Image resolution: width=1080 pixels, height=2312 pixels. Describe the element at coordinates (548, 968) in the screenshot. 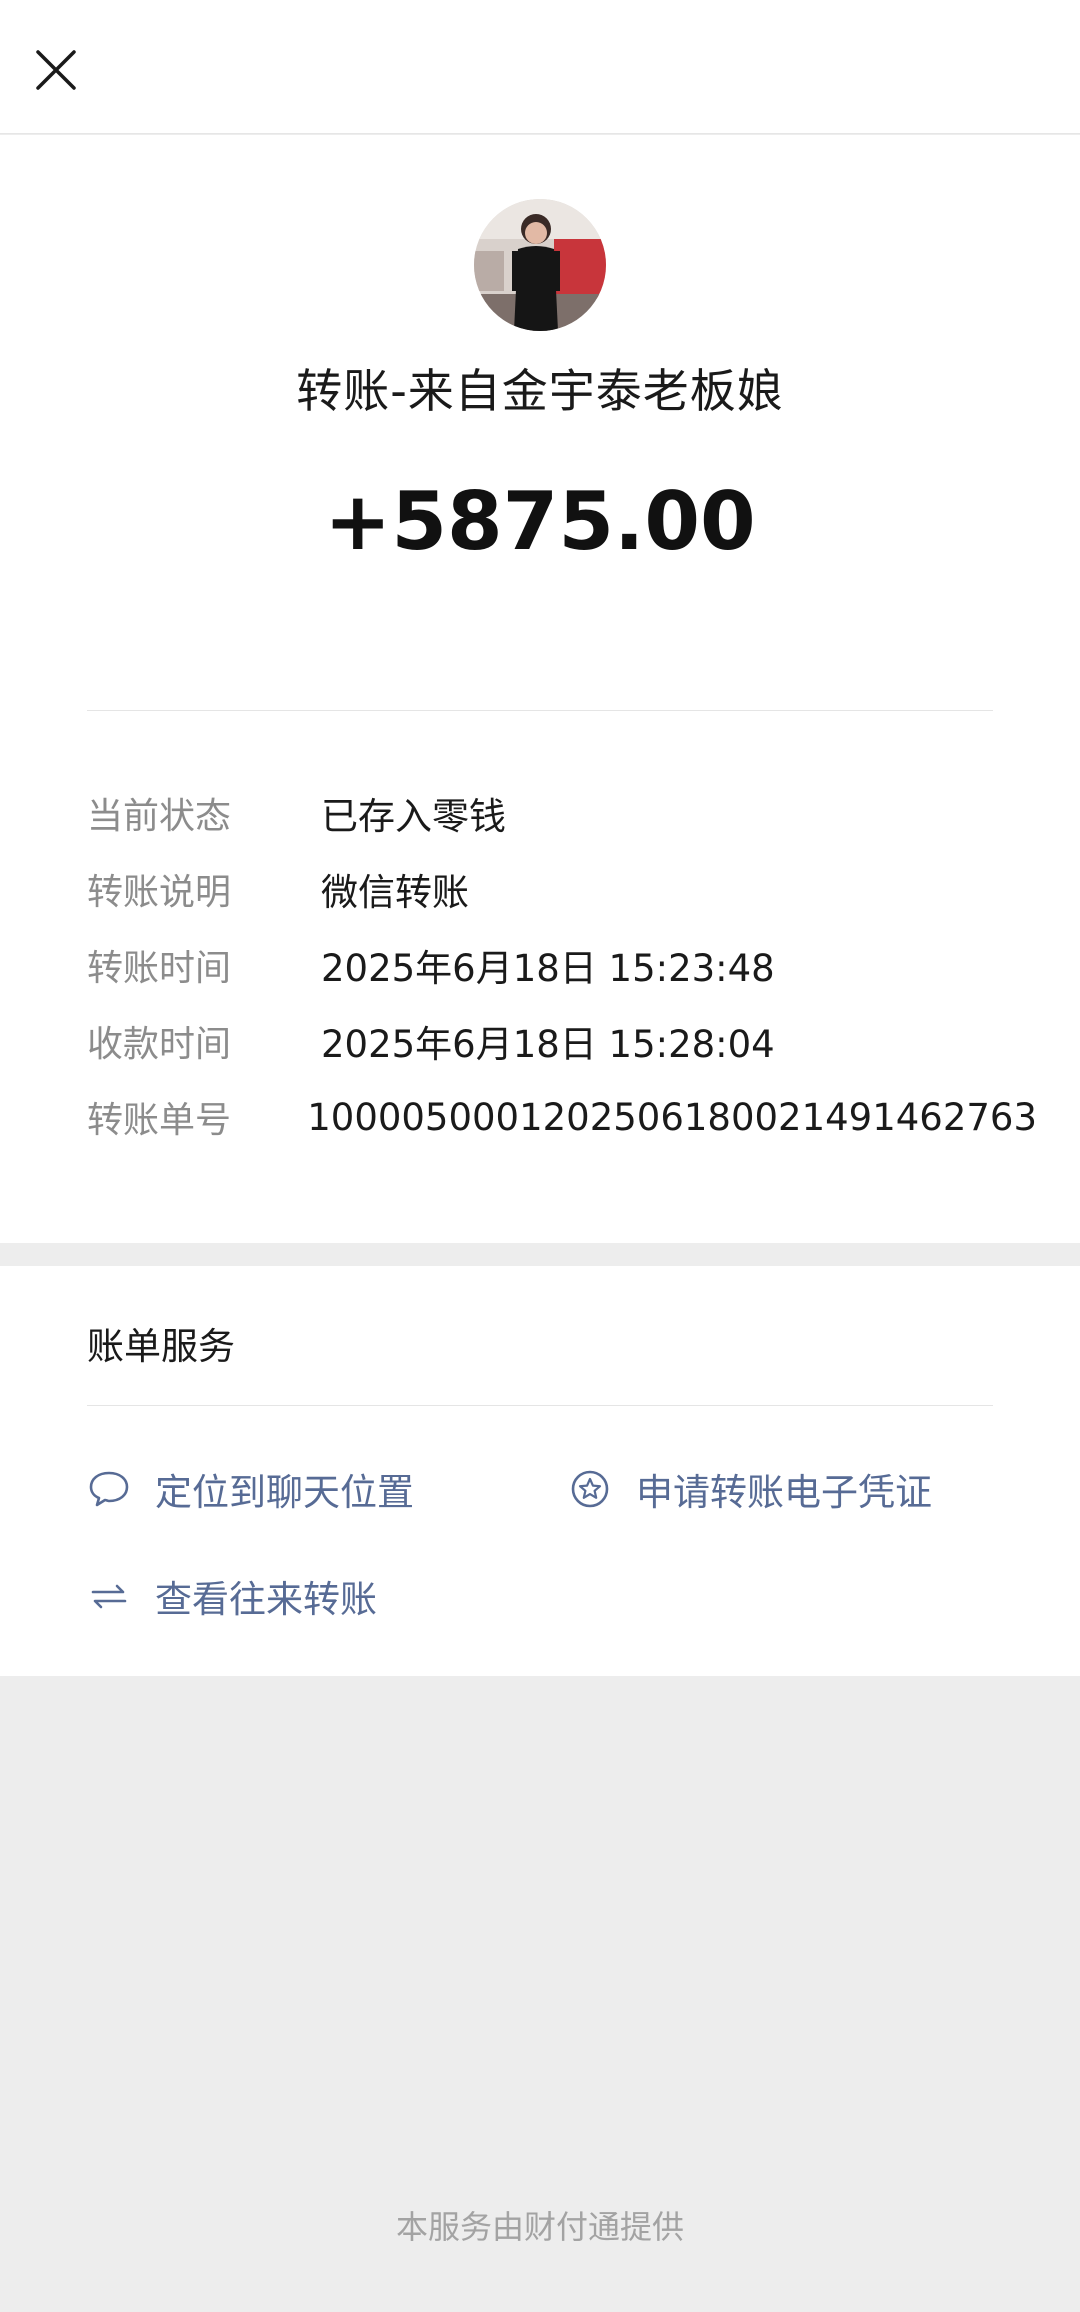

I see `detail-value: 2025年6月18日 15:23:48` at that location.